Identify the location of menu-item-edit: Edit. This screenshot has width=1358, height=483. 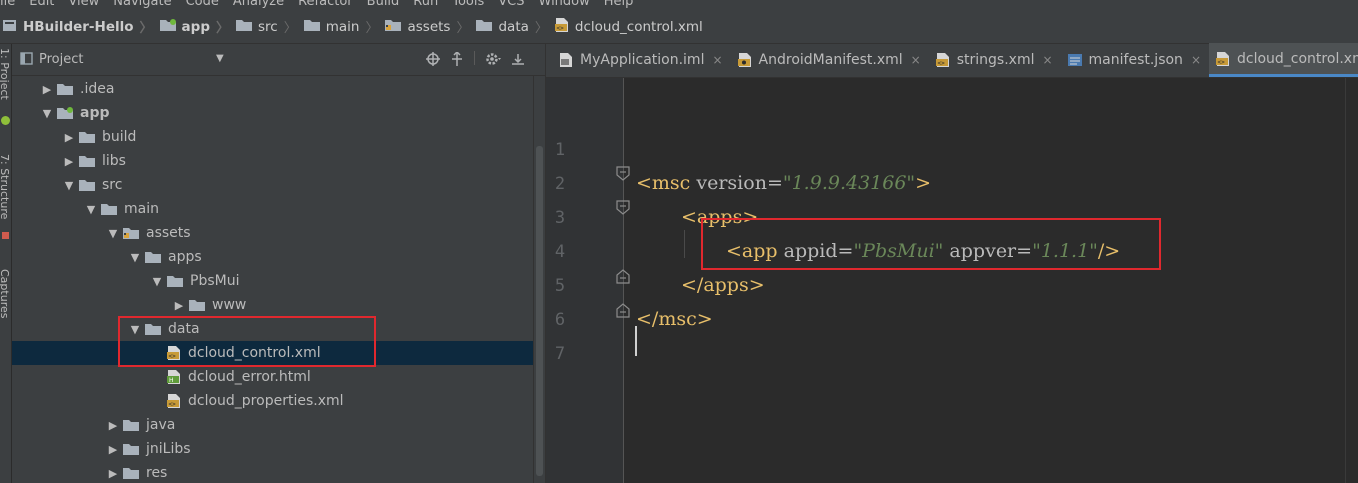
(41, 5).